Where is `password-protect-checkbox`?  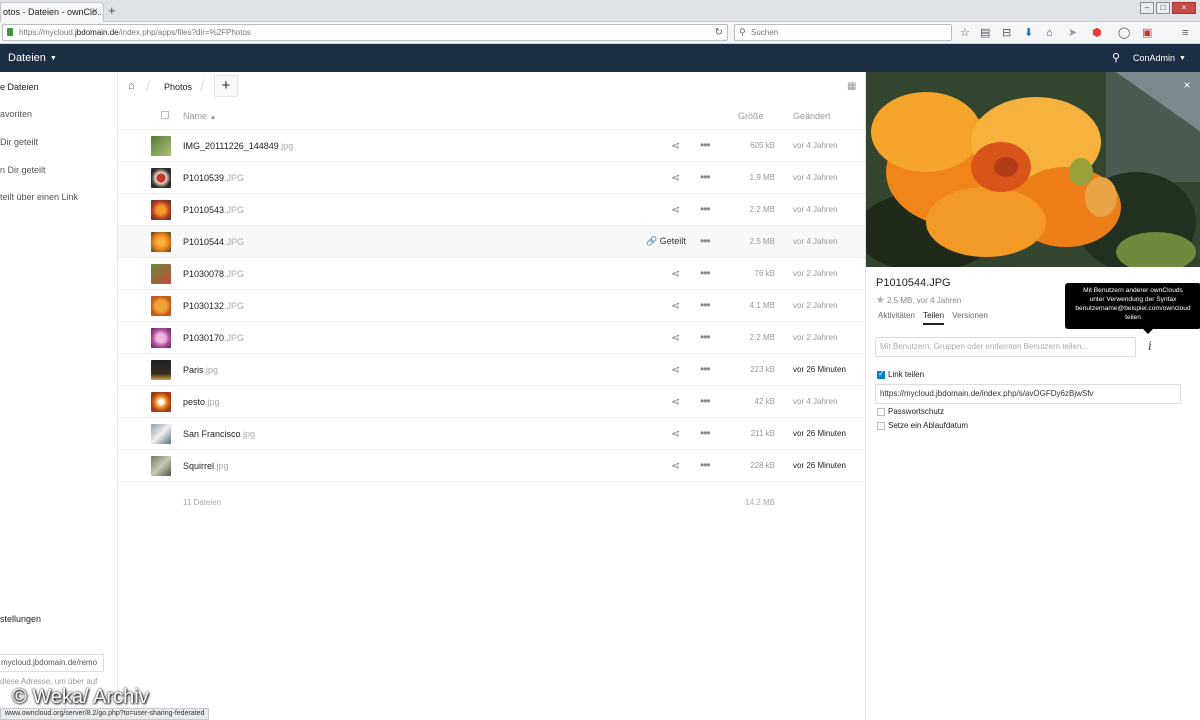
password-protect-checkbox is located at coordinates (881, 412).